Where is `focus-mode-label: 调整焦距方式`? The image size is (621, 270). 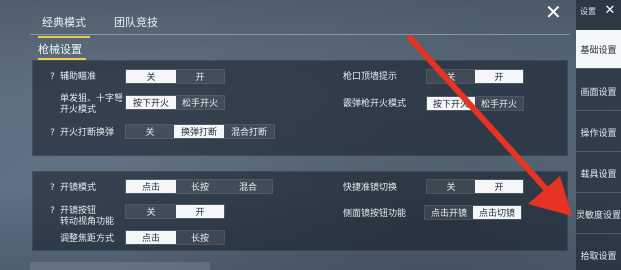 focus-mode-label: 调整焦距方式 is located at coordinates (87, 239).